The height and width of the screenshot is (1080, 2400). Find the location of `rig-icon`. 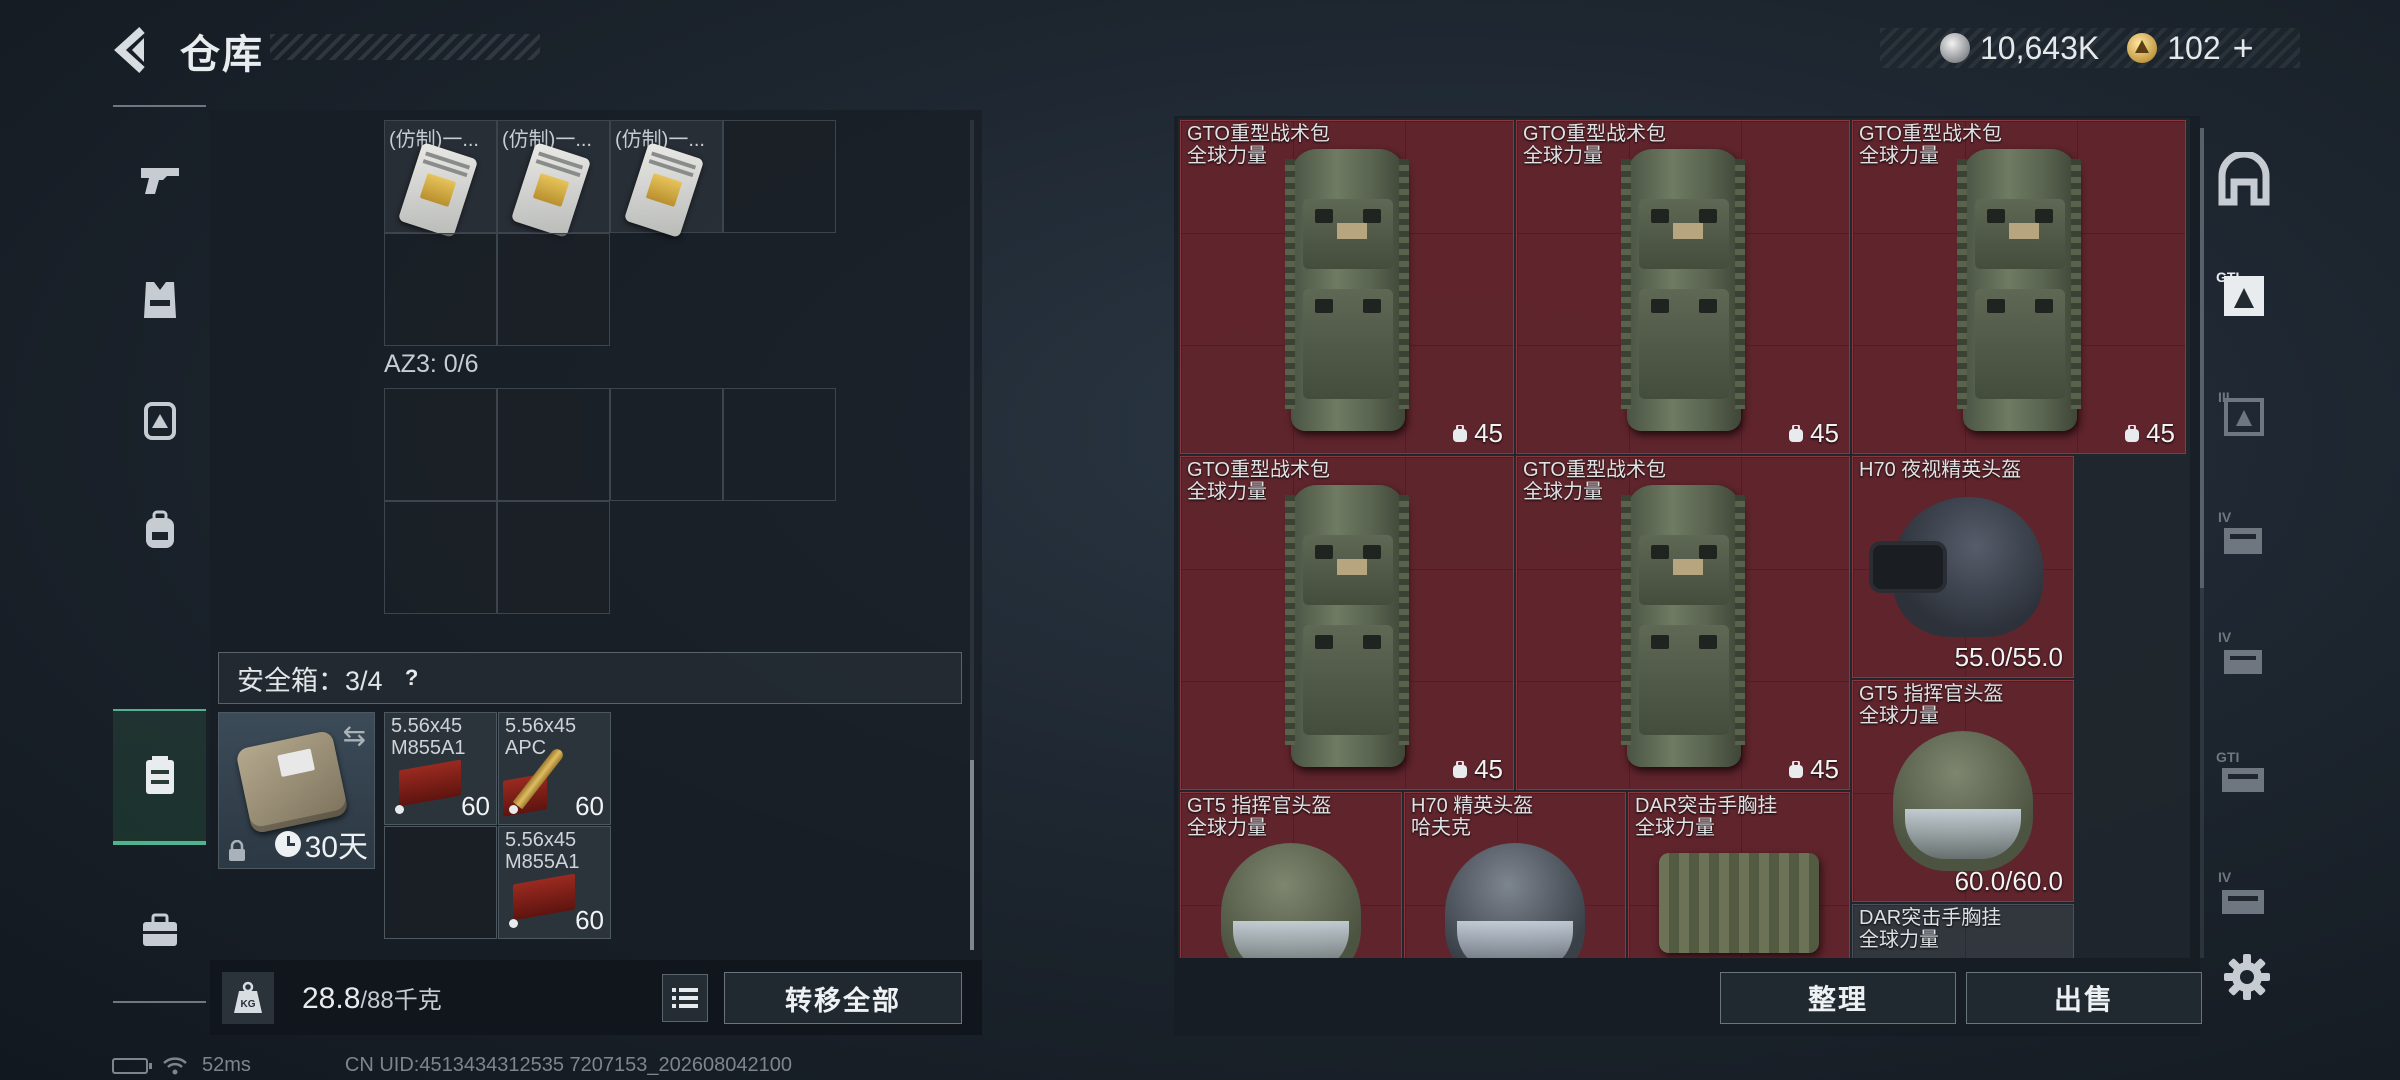

rig-icon is located at coordinates (159, 421).